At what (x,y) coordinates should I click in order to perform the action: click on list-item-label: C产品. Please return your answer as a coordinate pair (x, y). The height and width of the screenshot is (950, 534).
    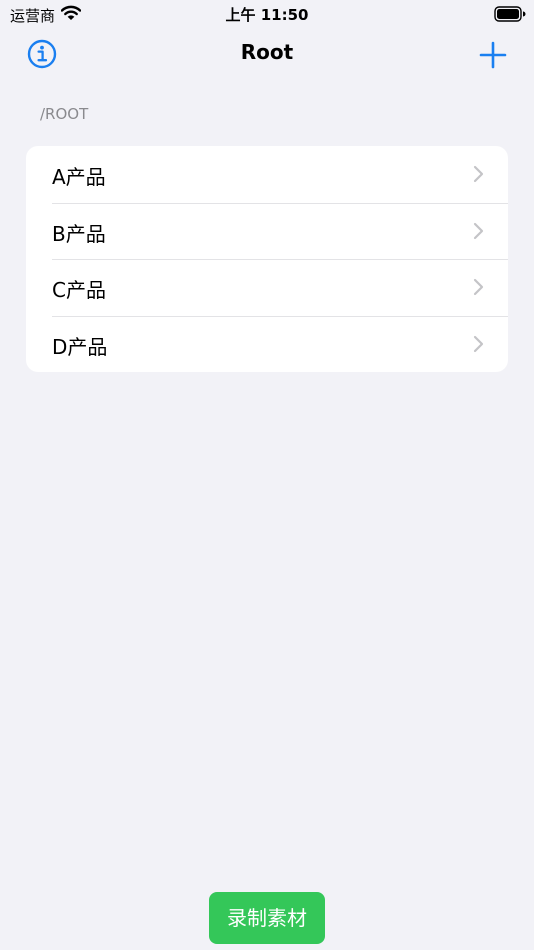
    Looking at the image, I should click on (79, 290).